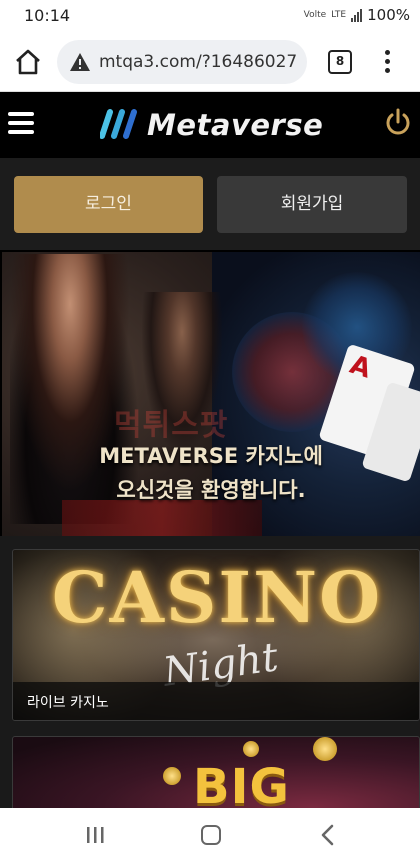  Describe the element at coordinates (388, 15) in the screenshot. I see `battery-level: 100%` at that location.